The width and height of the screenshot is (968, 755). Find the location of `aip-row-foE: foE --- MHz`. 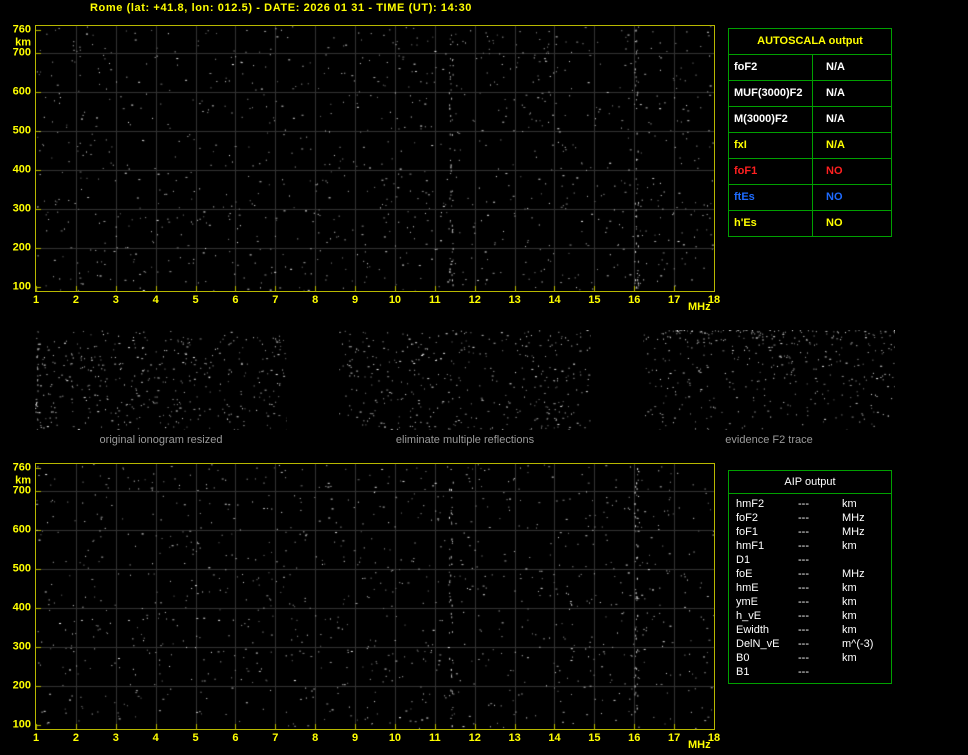

aip-row-foE: foE --- MHz is located at coordinates (810, 574).